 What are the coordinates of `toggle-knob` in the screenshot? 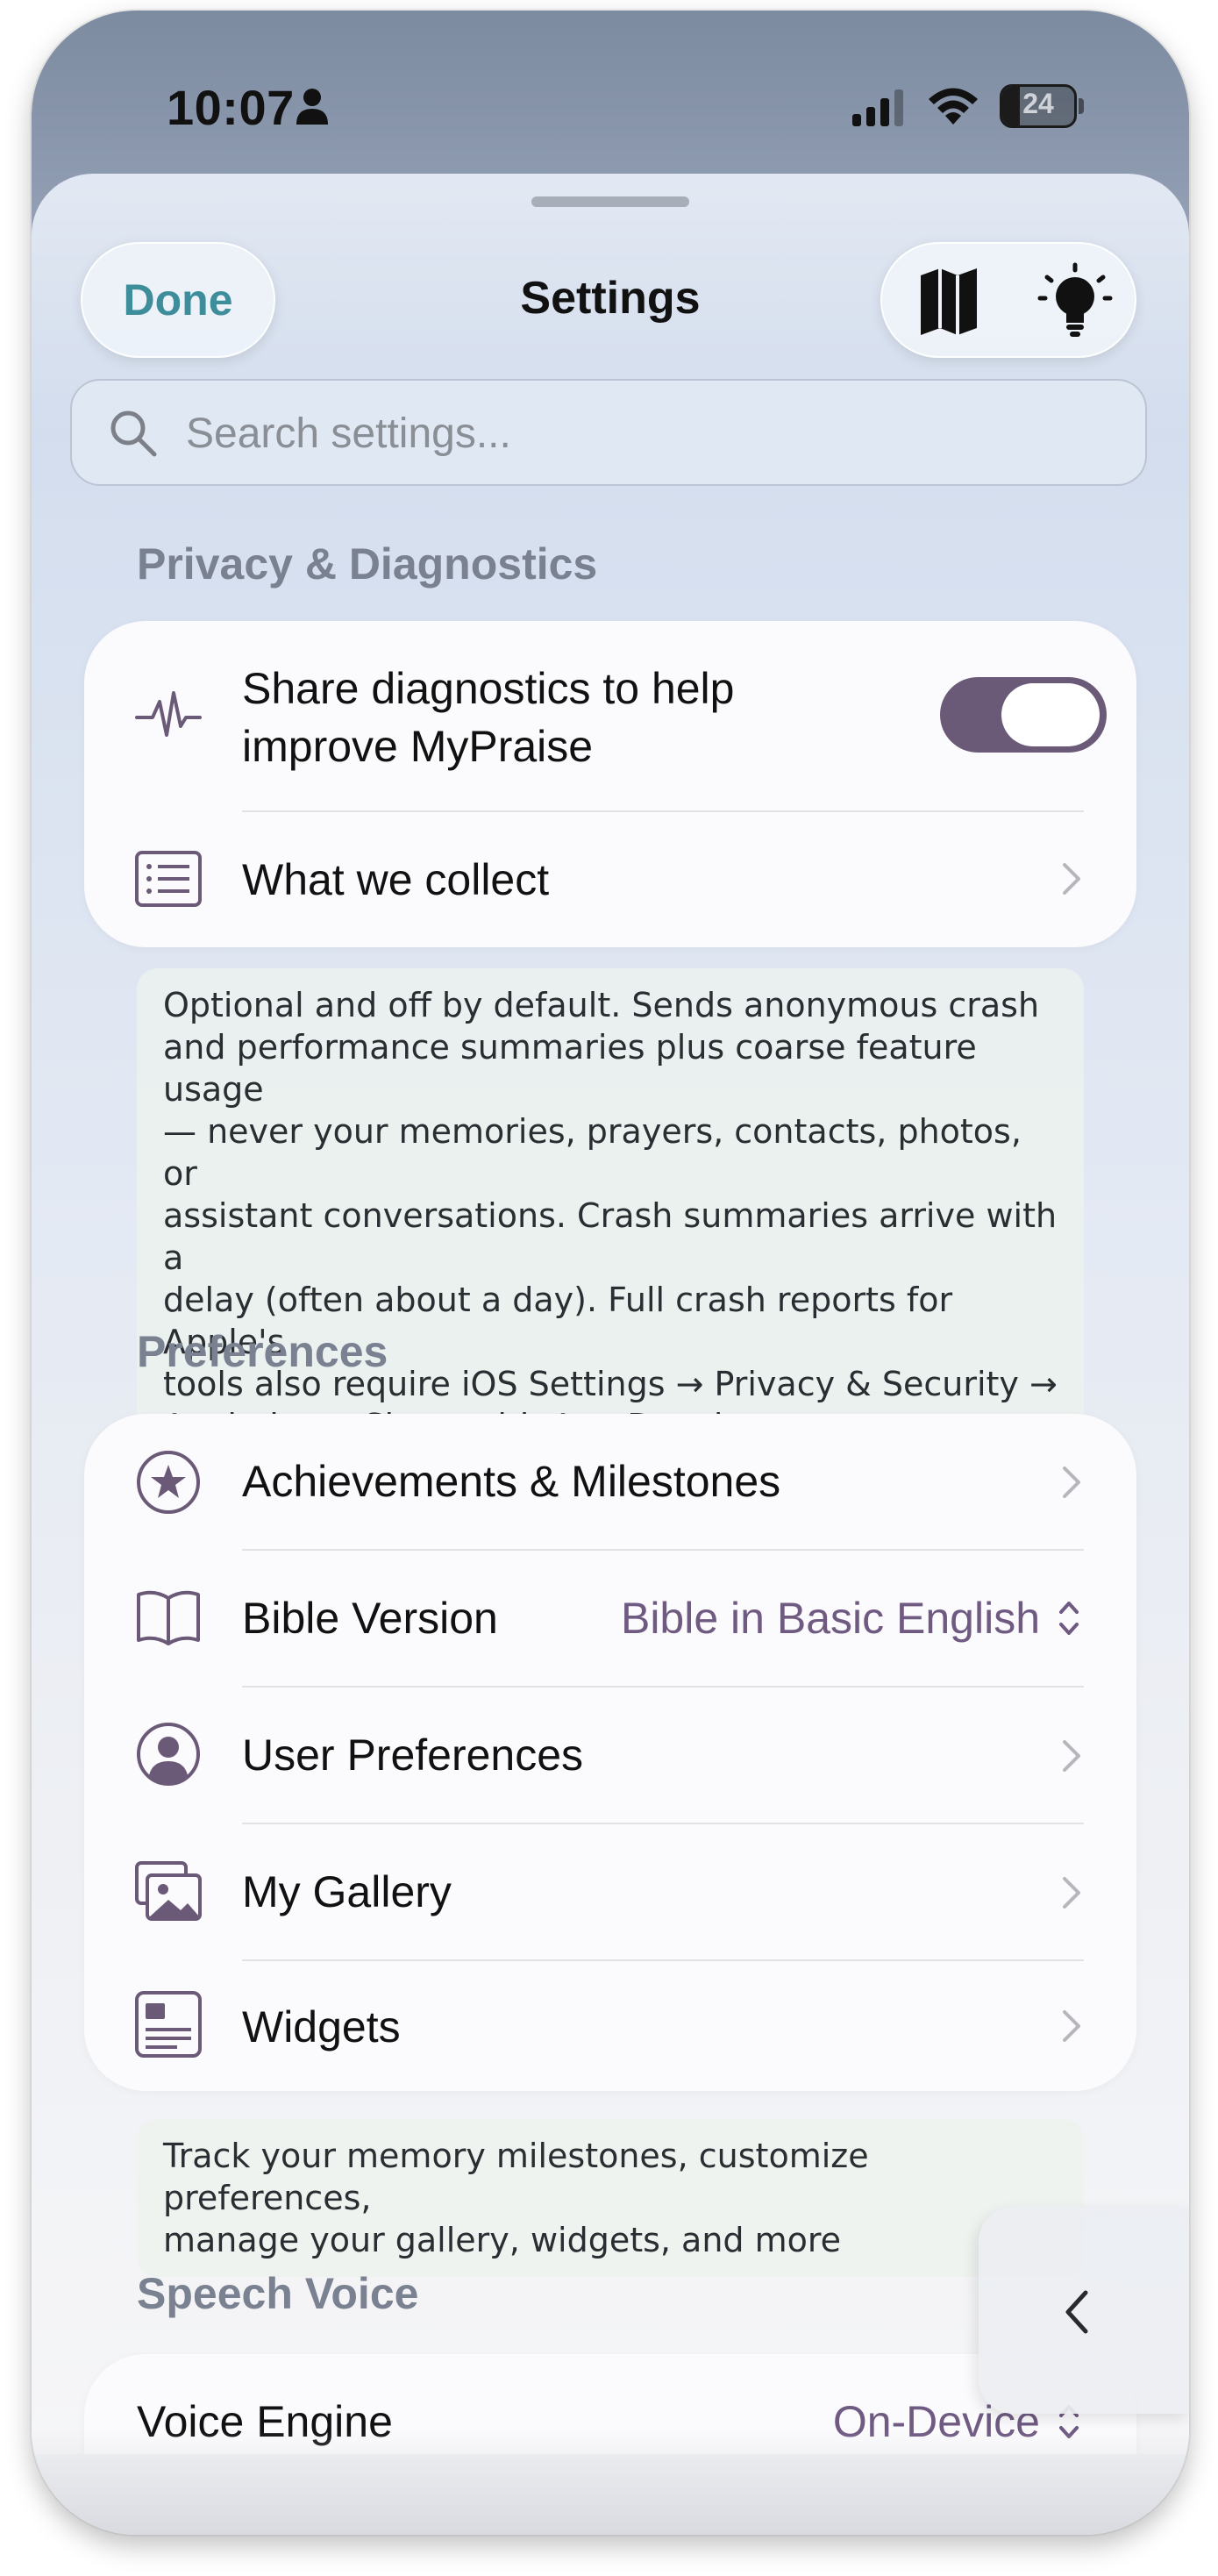 It's located at (1050, 715).